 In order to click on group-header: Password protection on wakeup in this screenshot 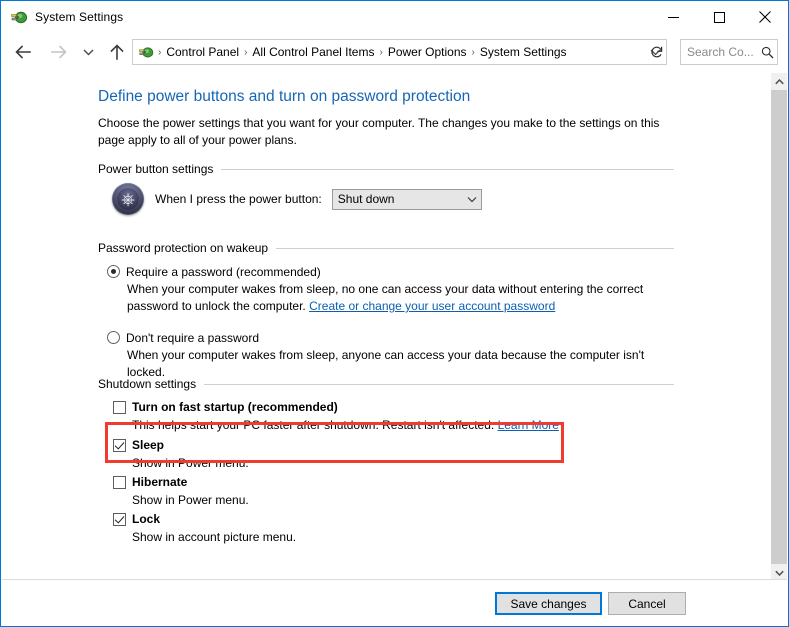, I will do `click(386, 248)`.